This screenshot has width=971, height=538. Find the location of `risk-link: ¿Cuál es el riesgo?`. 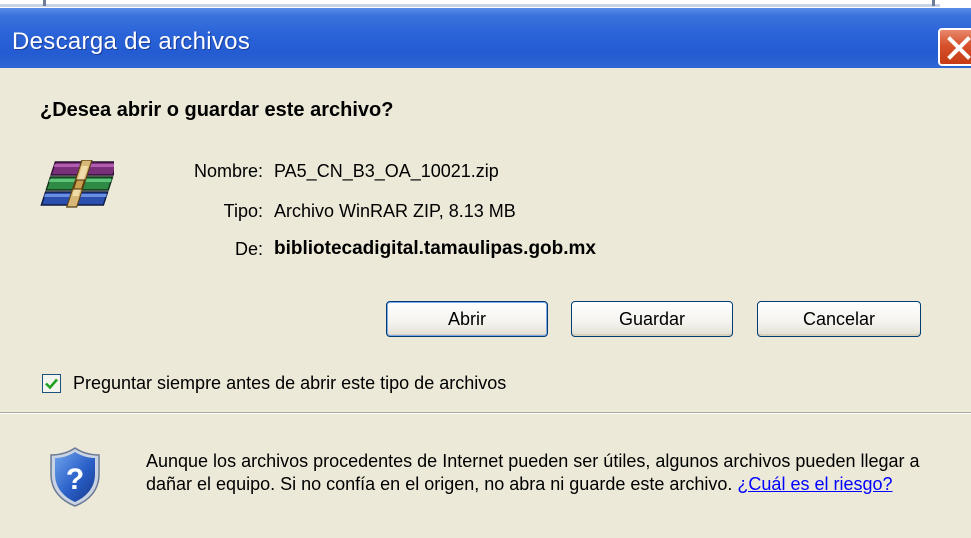

risk-link: ¿Cuál es el riesgo? is located at coordinates (814, 484).